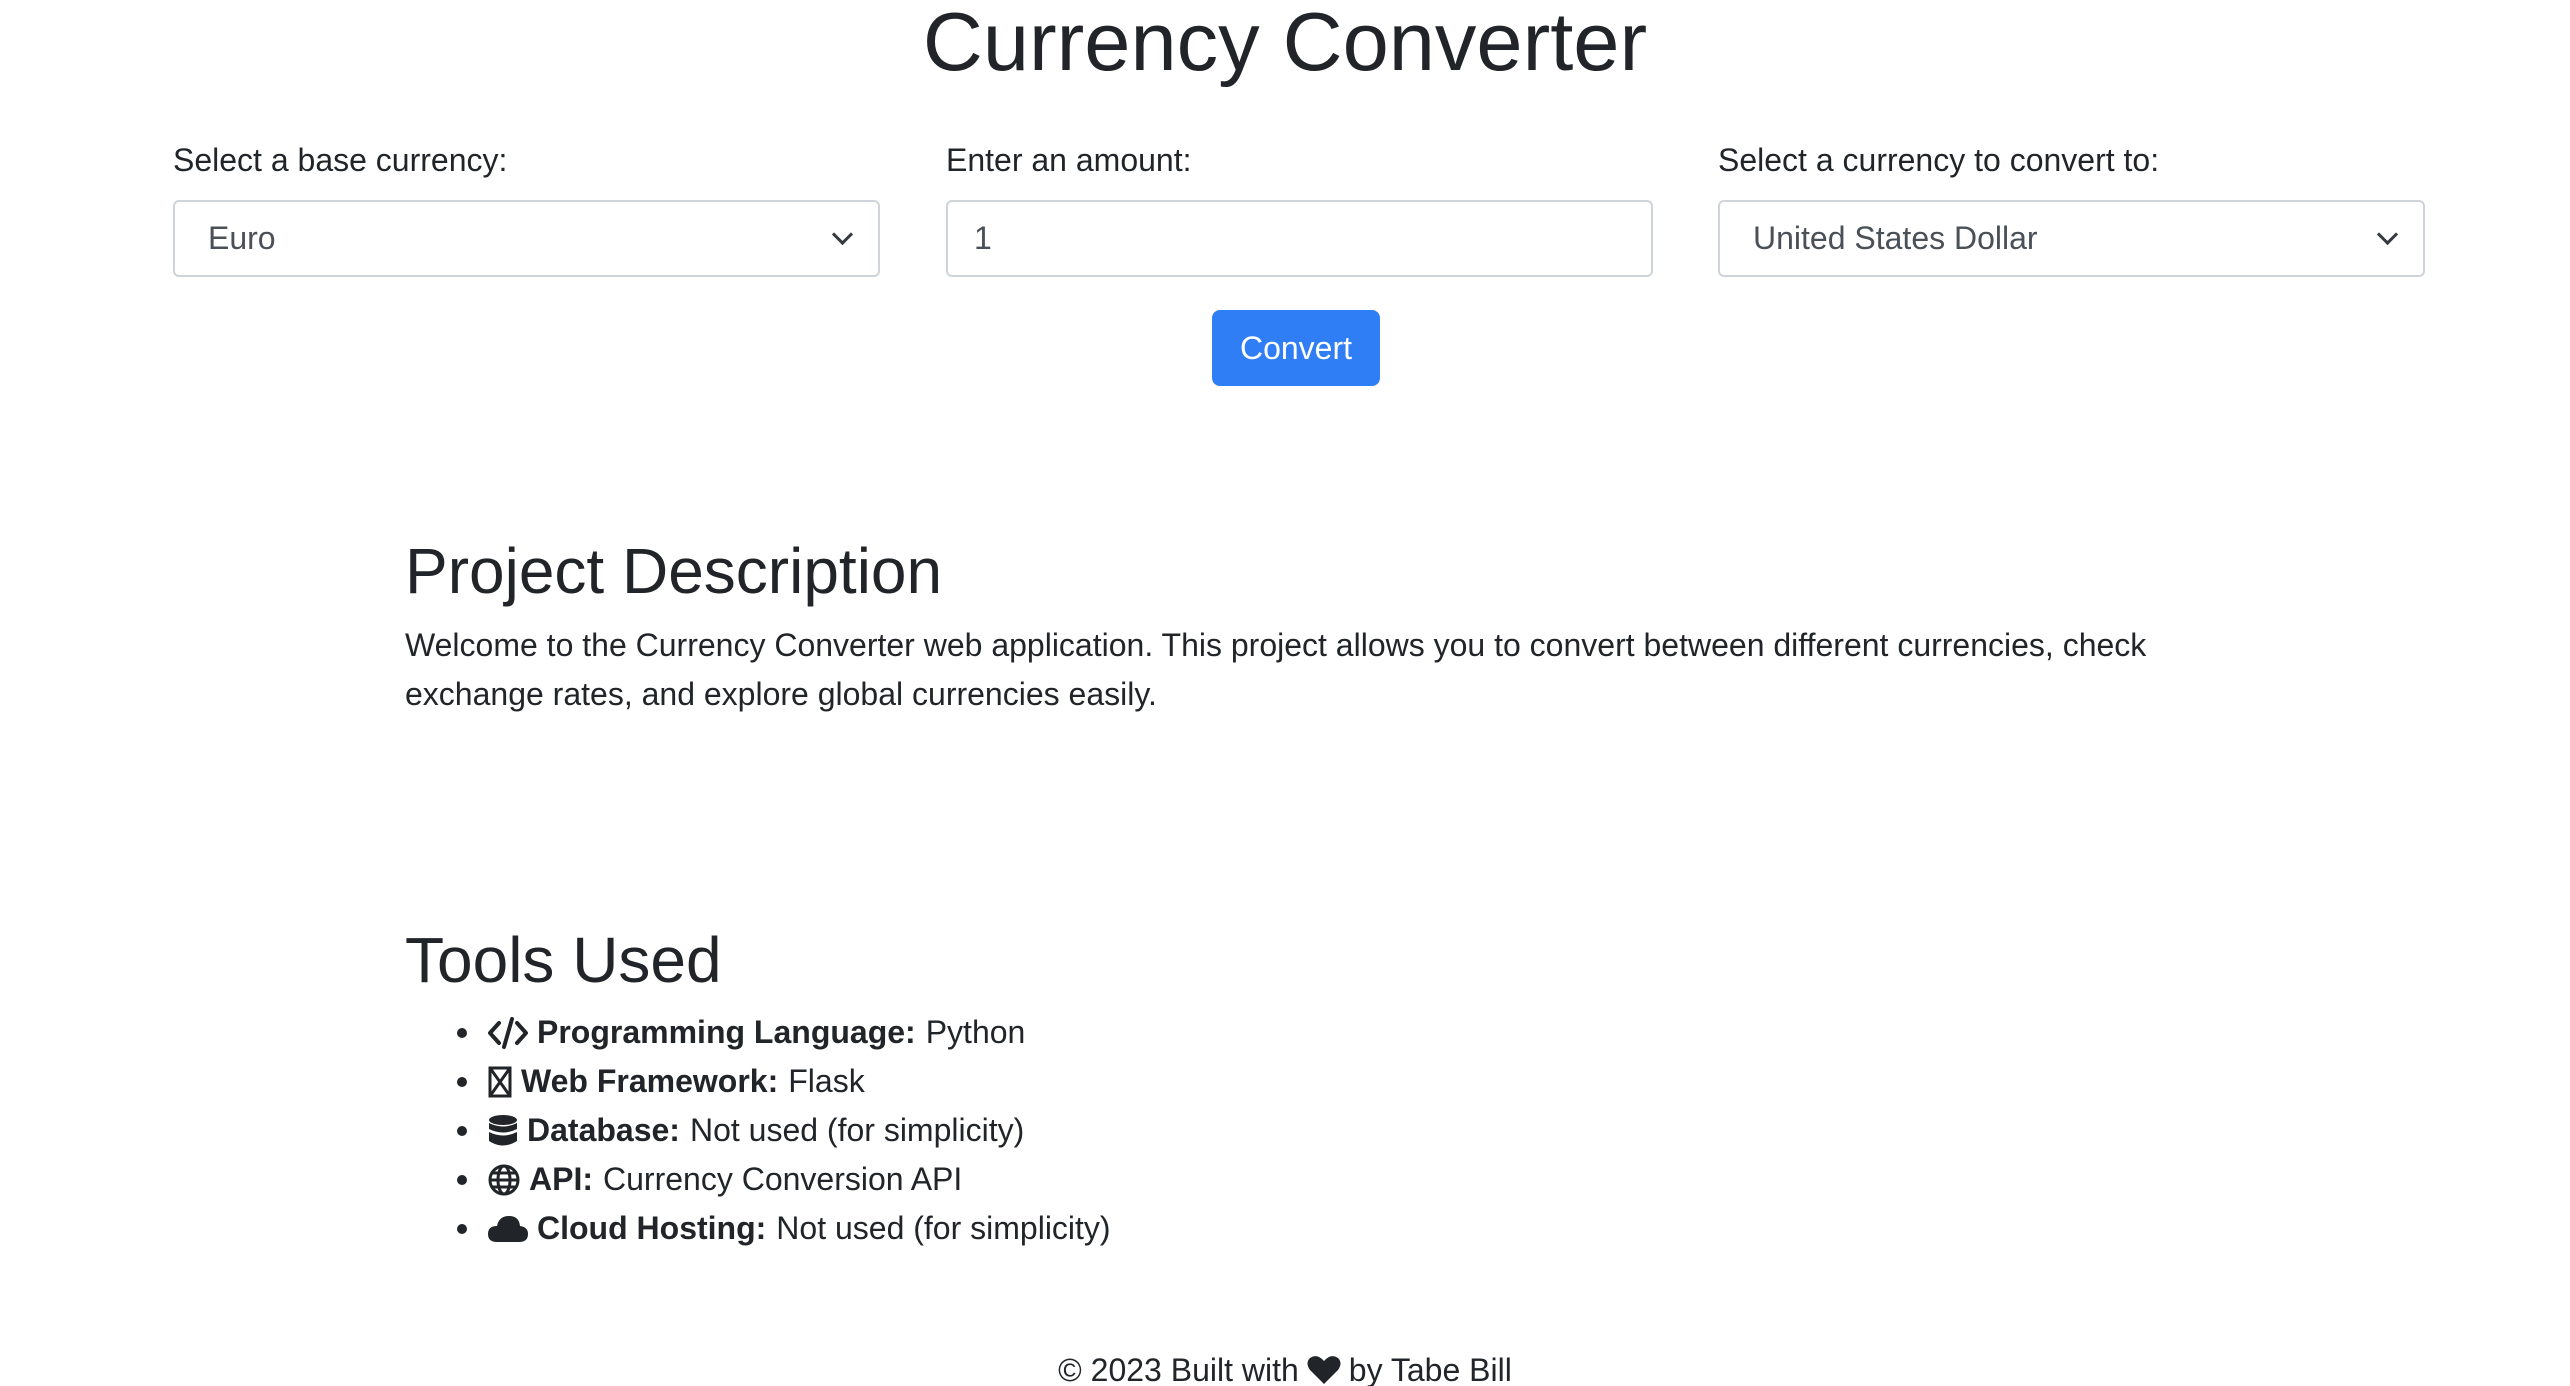 Image resolution: width=2570 pixels, height=1386 pixels. I want to click on tool-value: Currency Conversion API, so click(783, 1179).